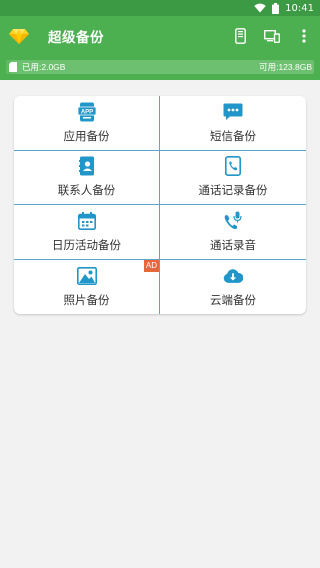 The image size is (320, 568). What do you see at coordinates (160, 8) in the screenshot?
I see `status-bar: 10:41` at bounding box center [160, 8].